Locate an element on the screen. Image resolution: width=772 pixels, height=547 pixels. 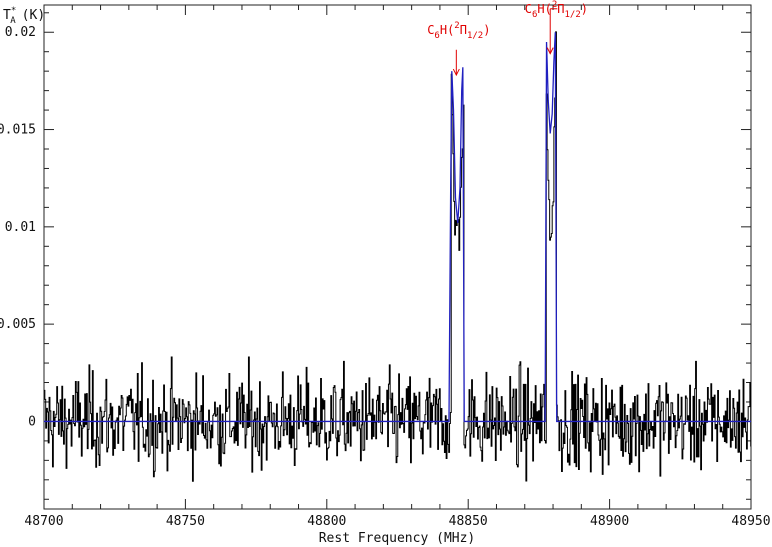
x-tick-label: 48800 is located at coordinates (326, 521).